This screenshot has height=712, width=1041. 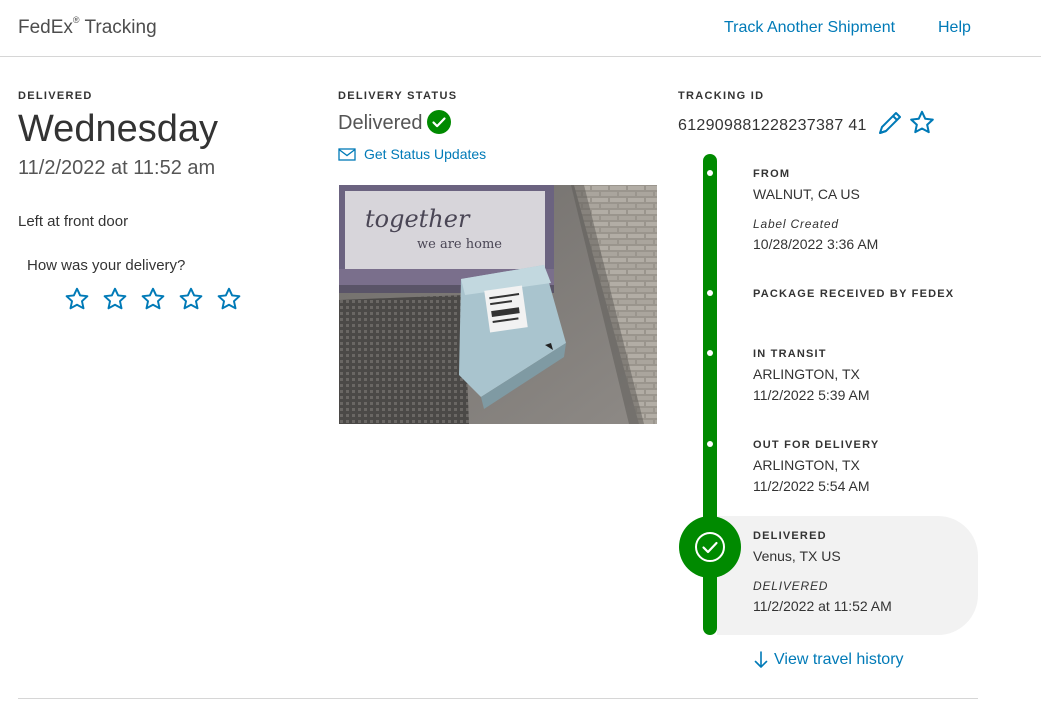 What do you see at coordinates (796, 224) in the screenshot?
I see `event-status: Label Created` at bounding box center [796, 224].